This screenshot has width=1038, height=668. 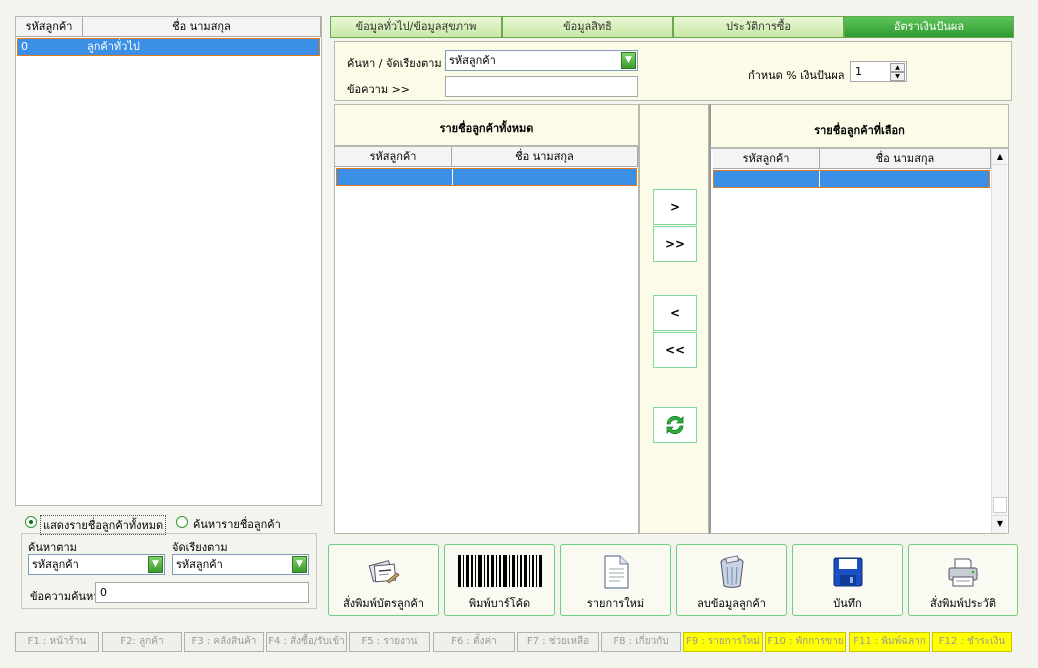 I want to click on fkey-f9: F9 : รายการใหม่, so click(x=723, y=642).